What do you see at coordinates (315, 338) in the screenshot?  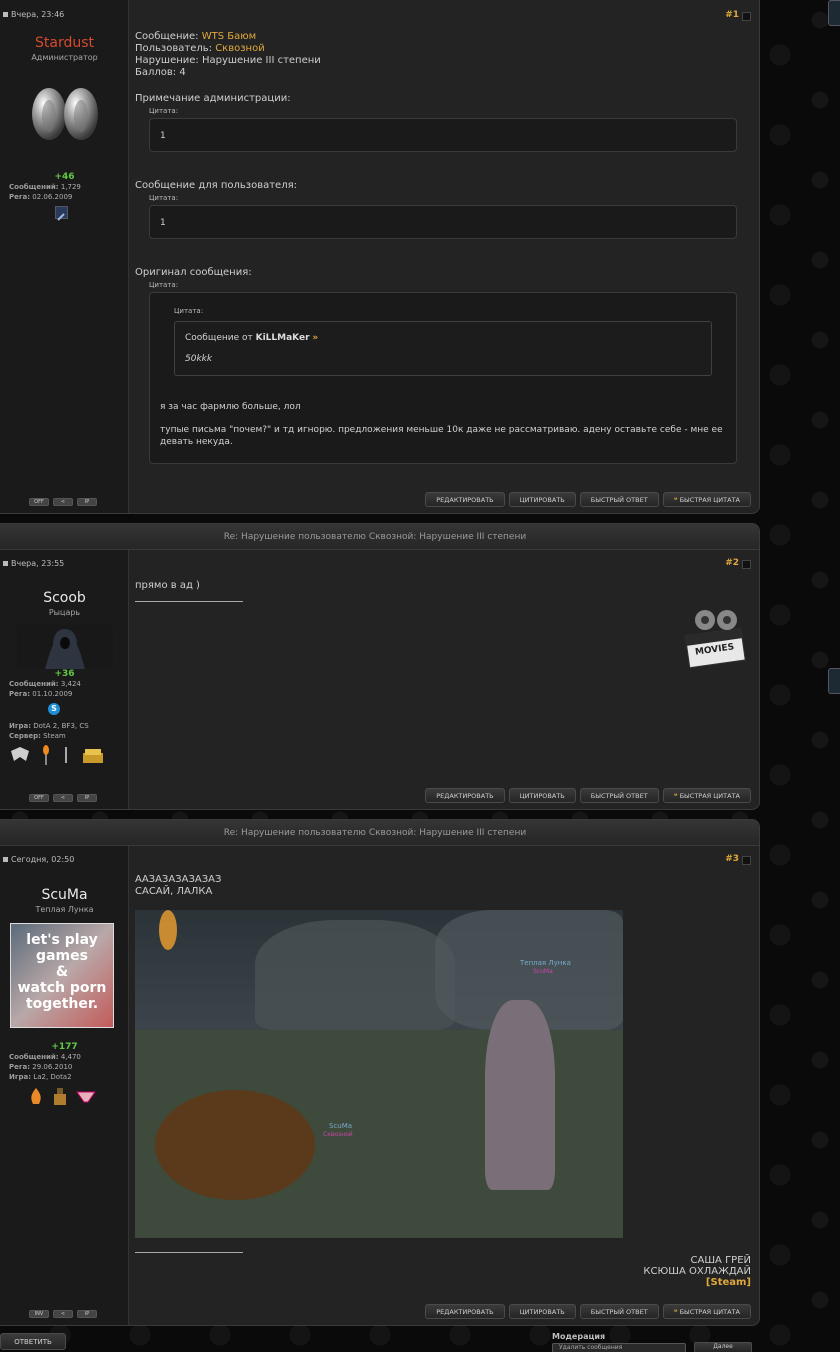 I see `quote-jump-arrow: »` at bounding box center [315, 338].